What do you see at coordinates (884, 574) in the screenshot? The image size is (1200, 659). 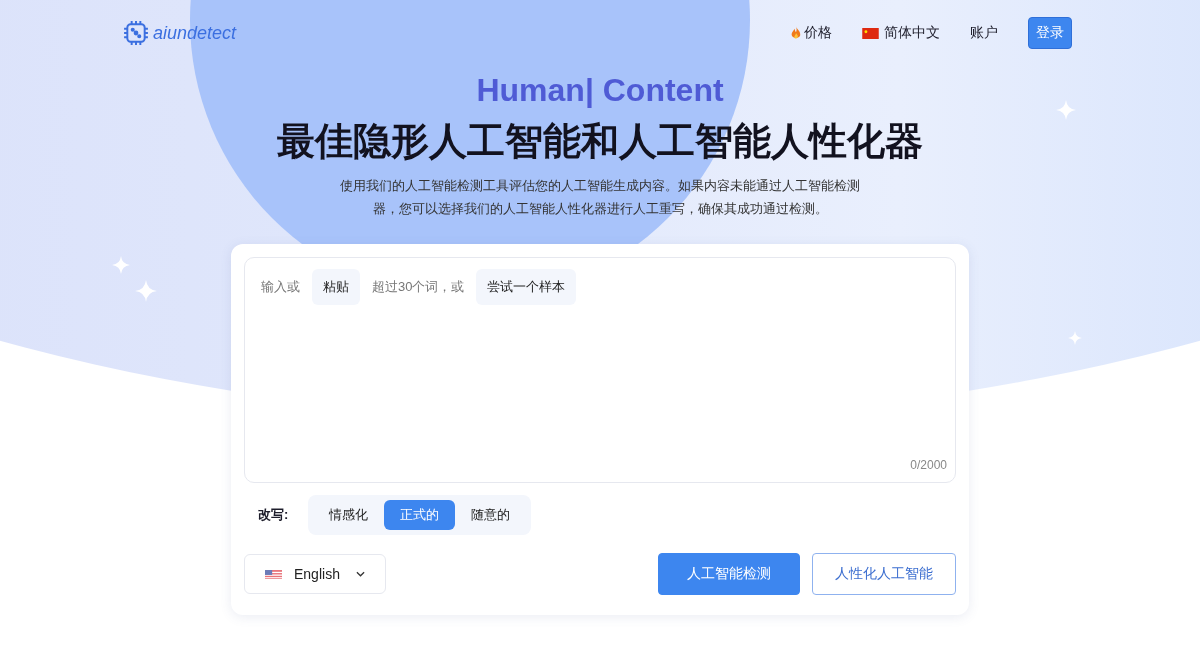 I see `action-button: 人性化人工智能` at bounding box center [884, 574].